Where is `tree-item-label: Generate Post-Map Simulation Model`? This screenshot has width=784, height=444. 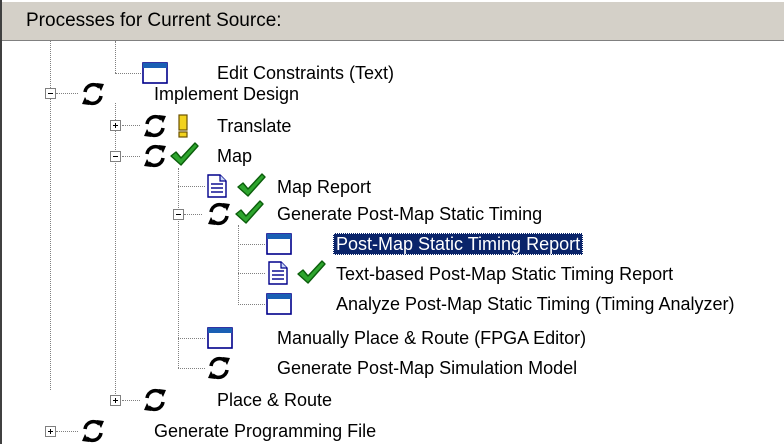 tree-item-label: Generate Post-Map Simulation Model is located at coordinates (427, 368).